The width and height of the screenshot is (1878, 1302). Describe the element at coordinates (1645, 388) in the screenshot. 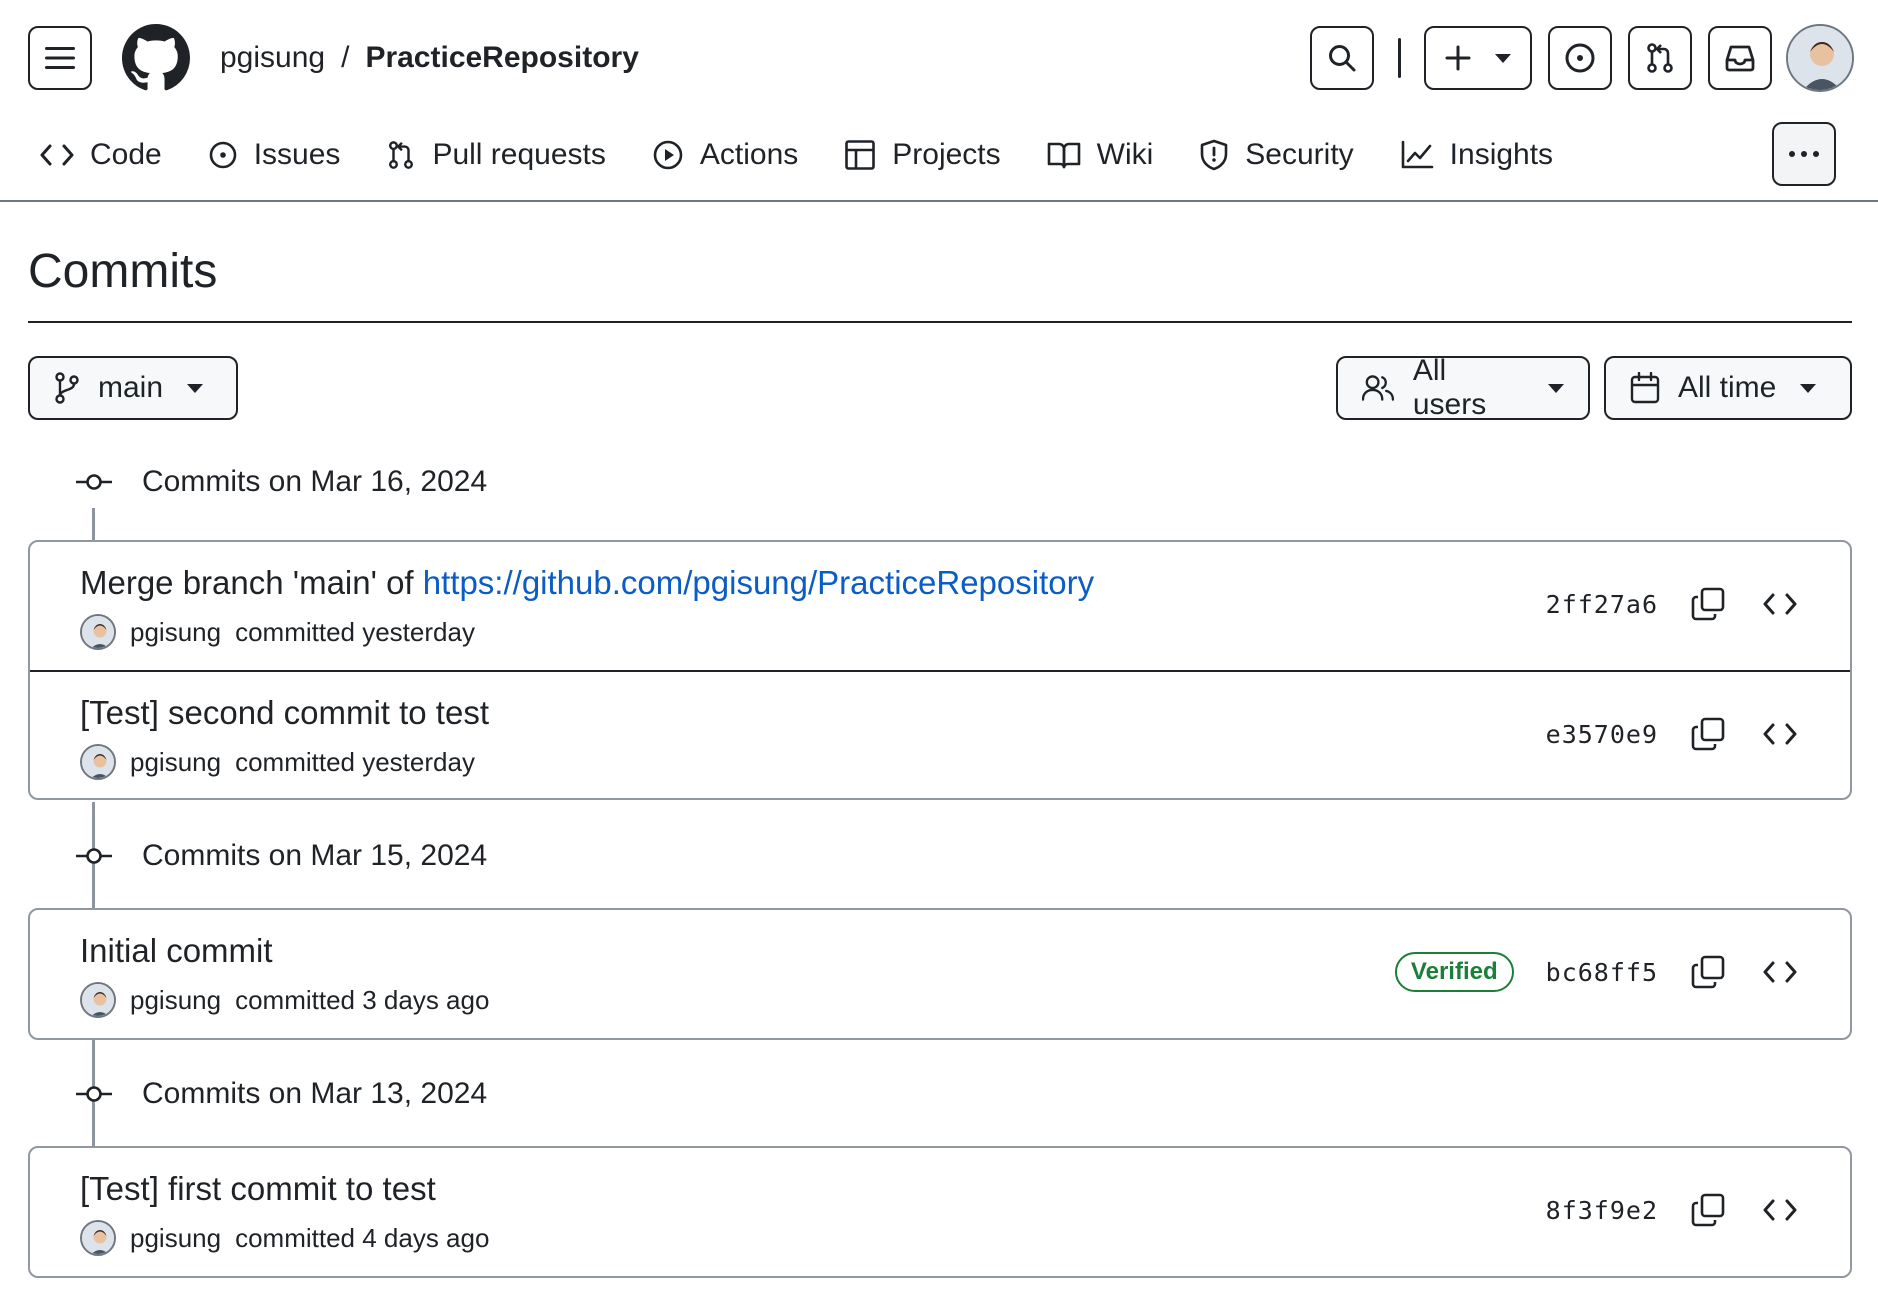

I see `calendar-icon` at that location.